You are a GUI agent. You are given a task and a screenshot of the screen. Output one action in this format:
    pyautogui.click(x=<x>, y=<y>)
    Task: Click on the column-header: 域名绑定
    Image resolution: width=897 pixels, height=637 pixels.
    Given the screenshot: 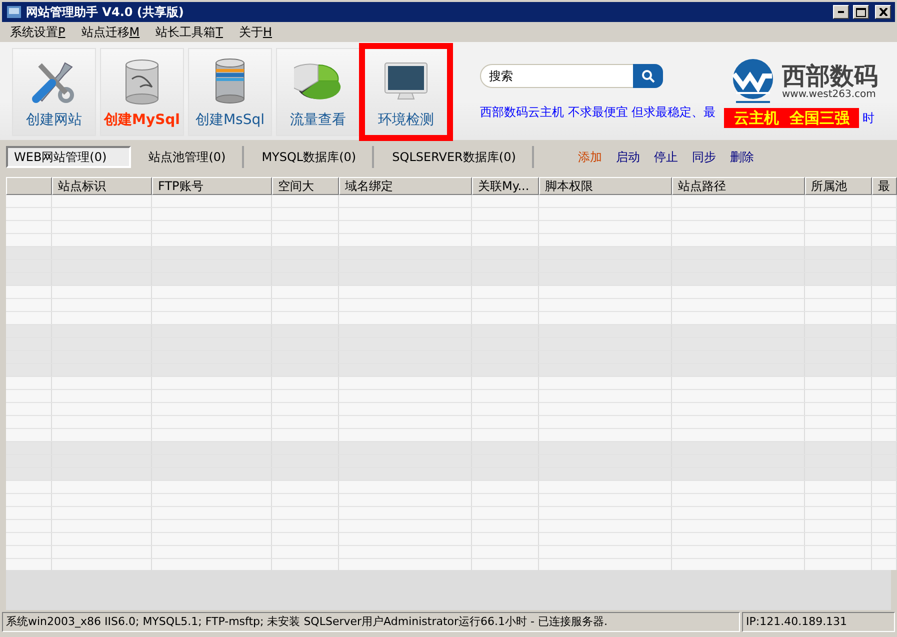 What is the action you would take?
    pyautogui.click(x=405, y=186)
    